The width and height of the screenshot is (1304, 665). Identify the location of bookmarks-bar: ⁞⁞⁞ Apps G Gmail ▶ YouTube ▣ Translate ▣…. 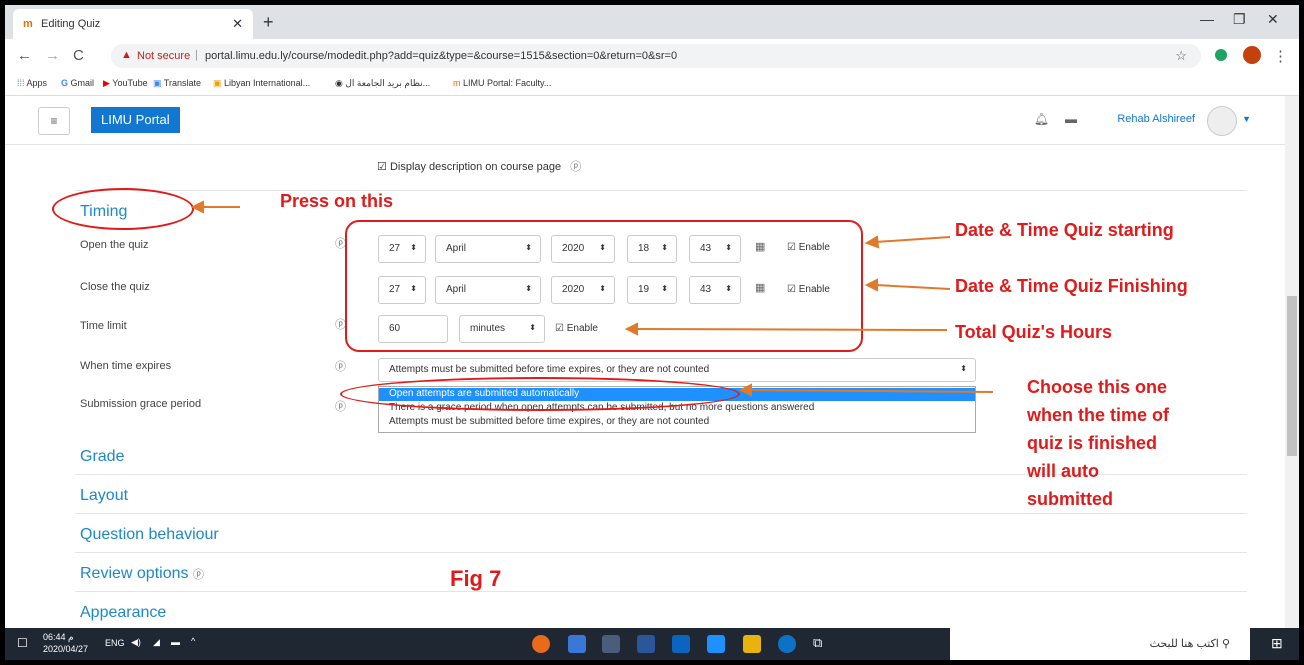
(652, 84).